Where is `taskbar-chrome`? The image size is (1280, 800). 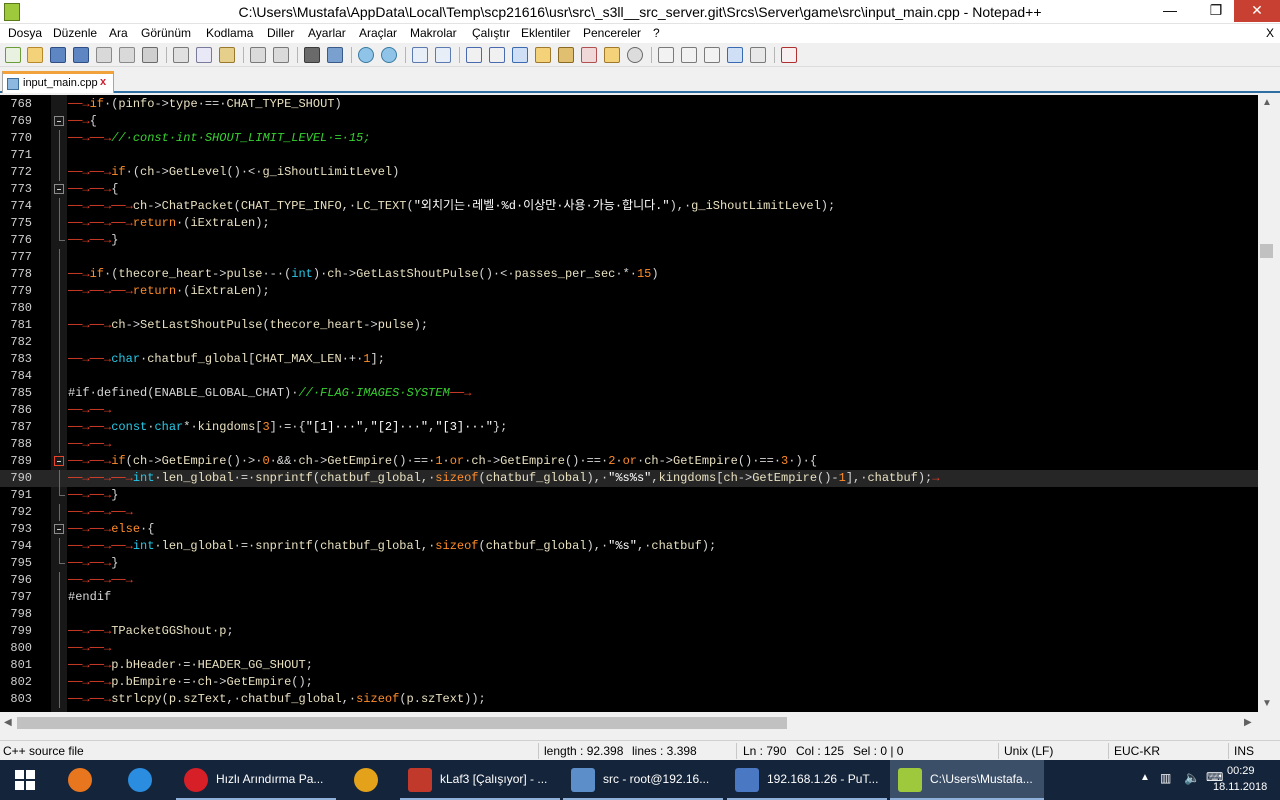
taskbar-chrome is located at coordinates (365, 780).